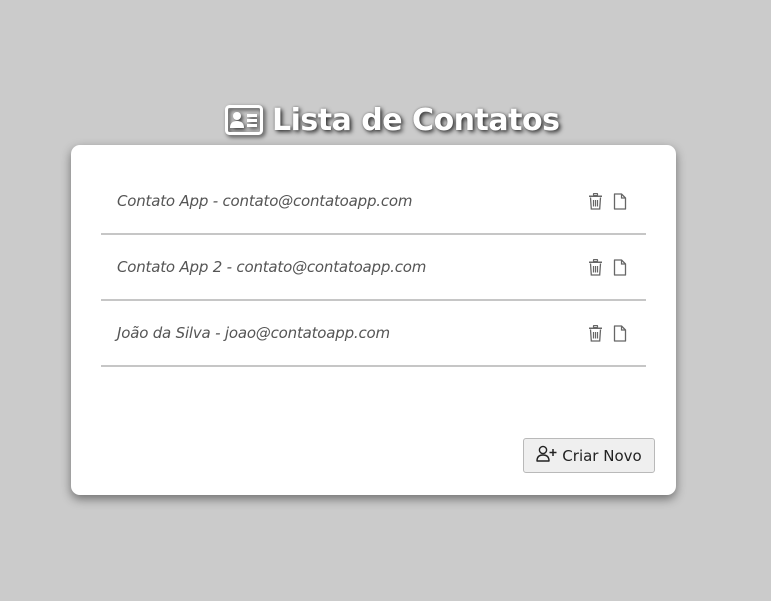  Describe the element at coordinates (602, 455) in the screenshot. I see `create-new-label: Criar Novo` at that location.